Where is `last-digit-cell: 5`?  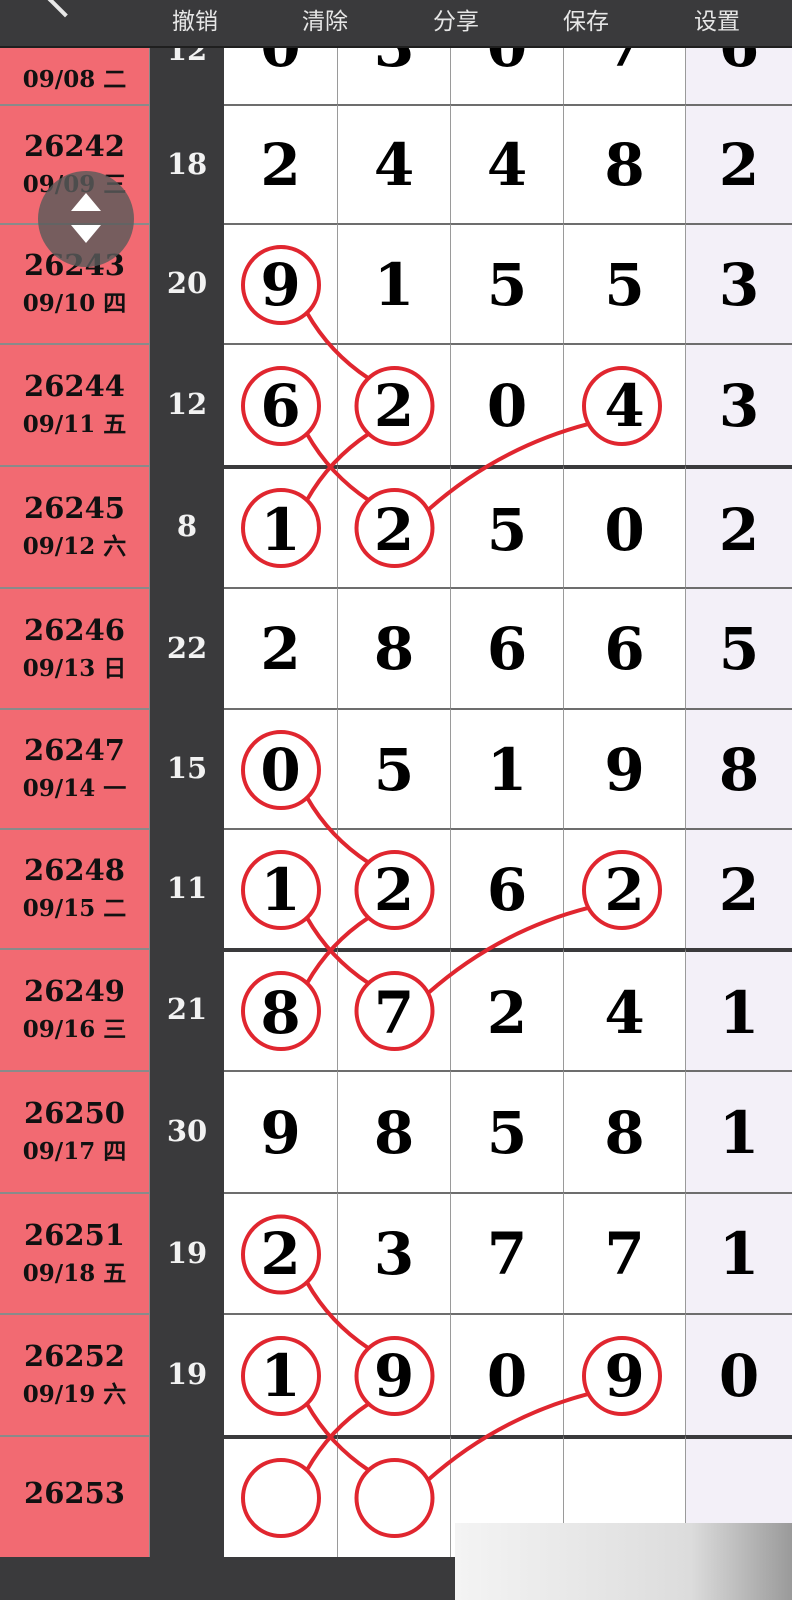 last-digit-cell: 5 is located at coordinates (739, 647).